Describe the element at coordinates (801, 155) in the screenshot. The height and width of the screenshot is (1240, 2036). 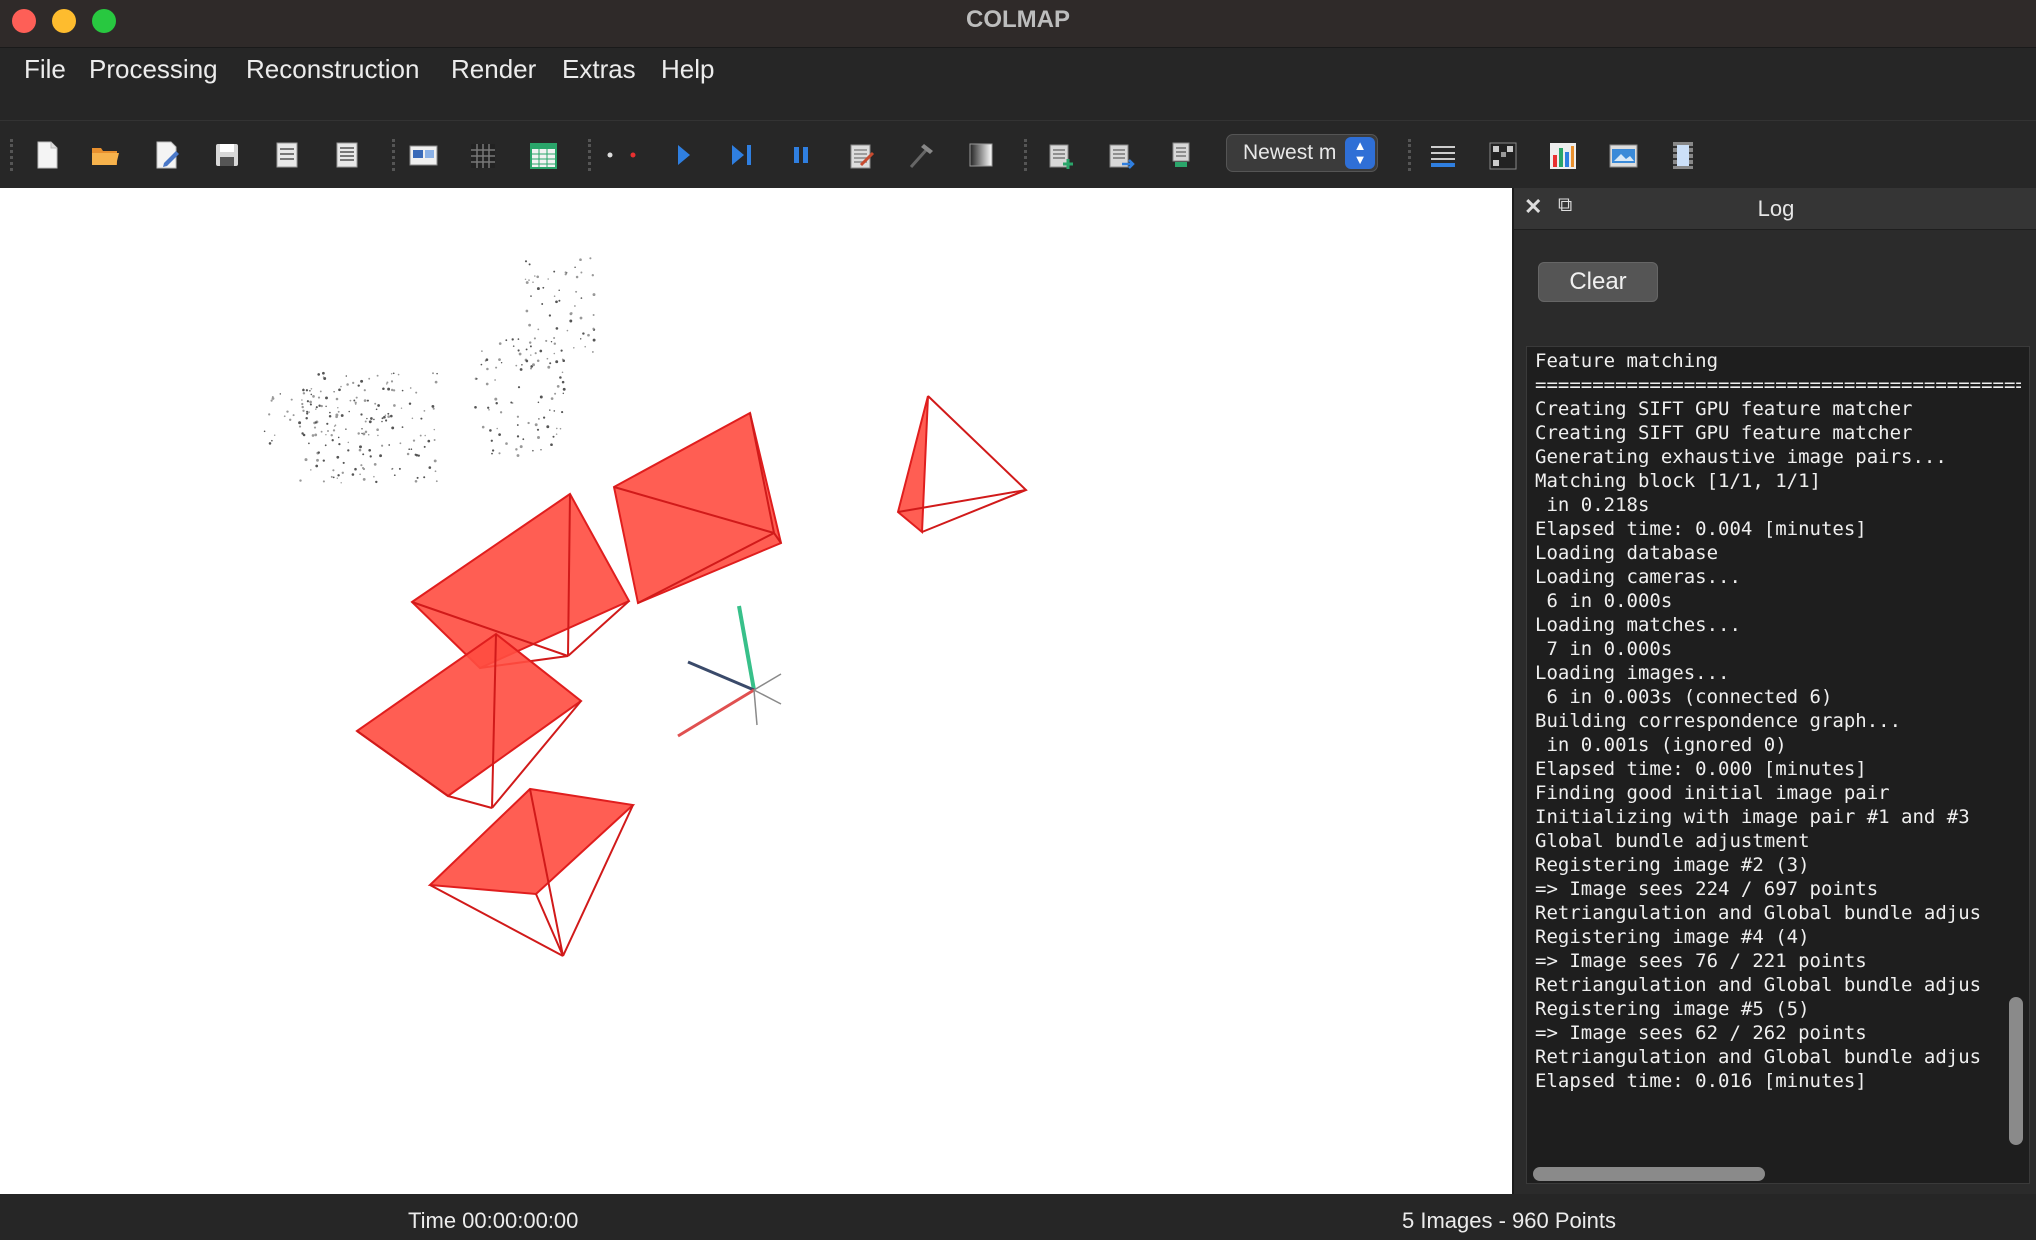
I see `pause-reconstruction-icon` at that location.